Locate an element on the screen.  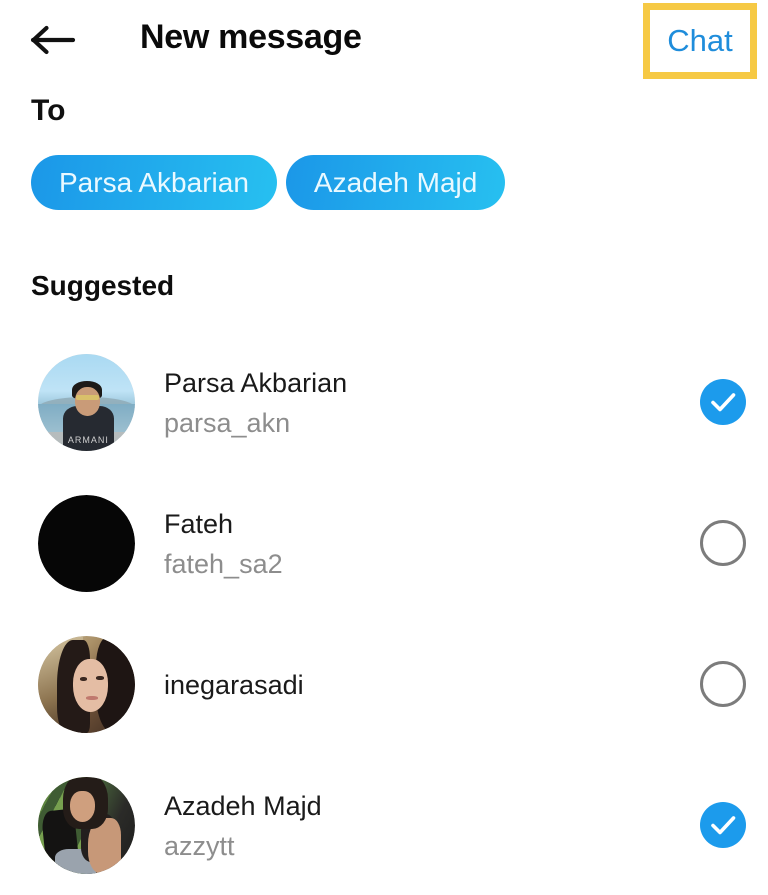
page-title: New message is located at coordinates (251, 37).